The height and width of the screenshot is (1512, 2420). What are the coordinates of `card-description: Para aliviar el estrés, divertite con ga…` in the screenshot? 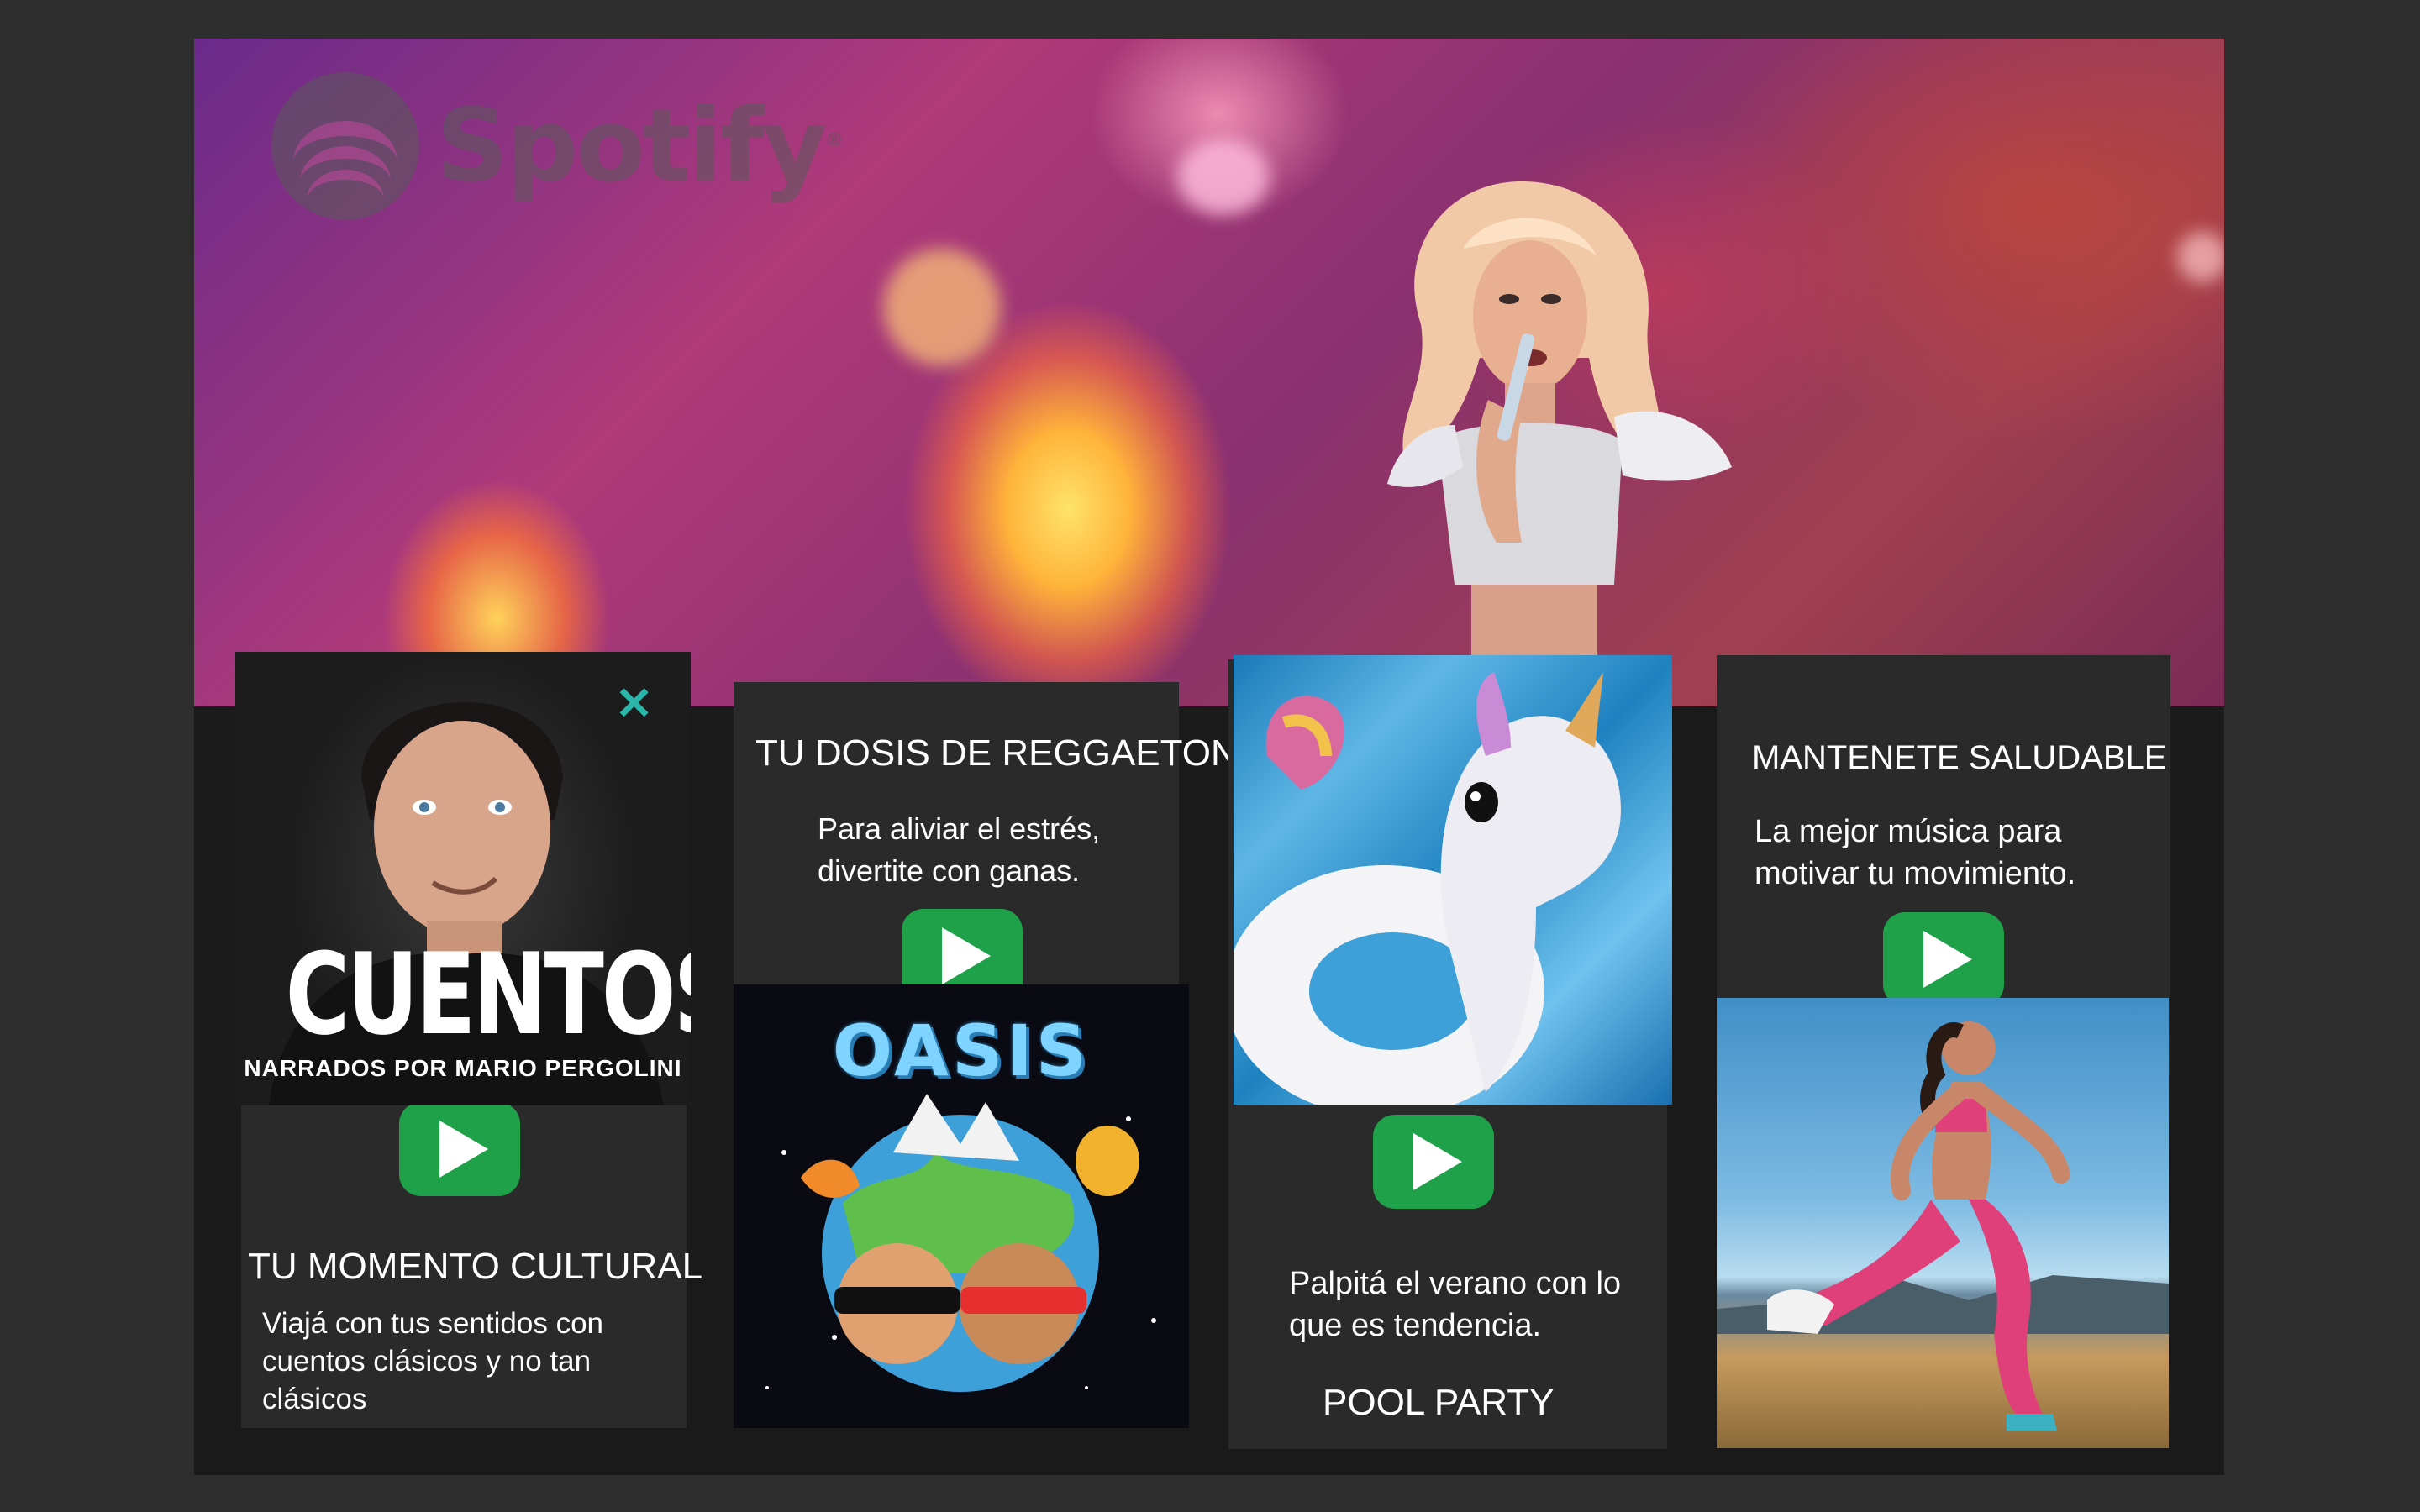 It's located at (960, 849).